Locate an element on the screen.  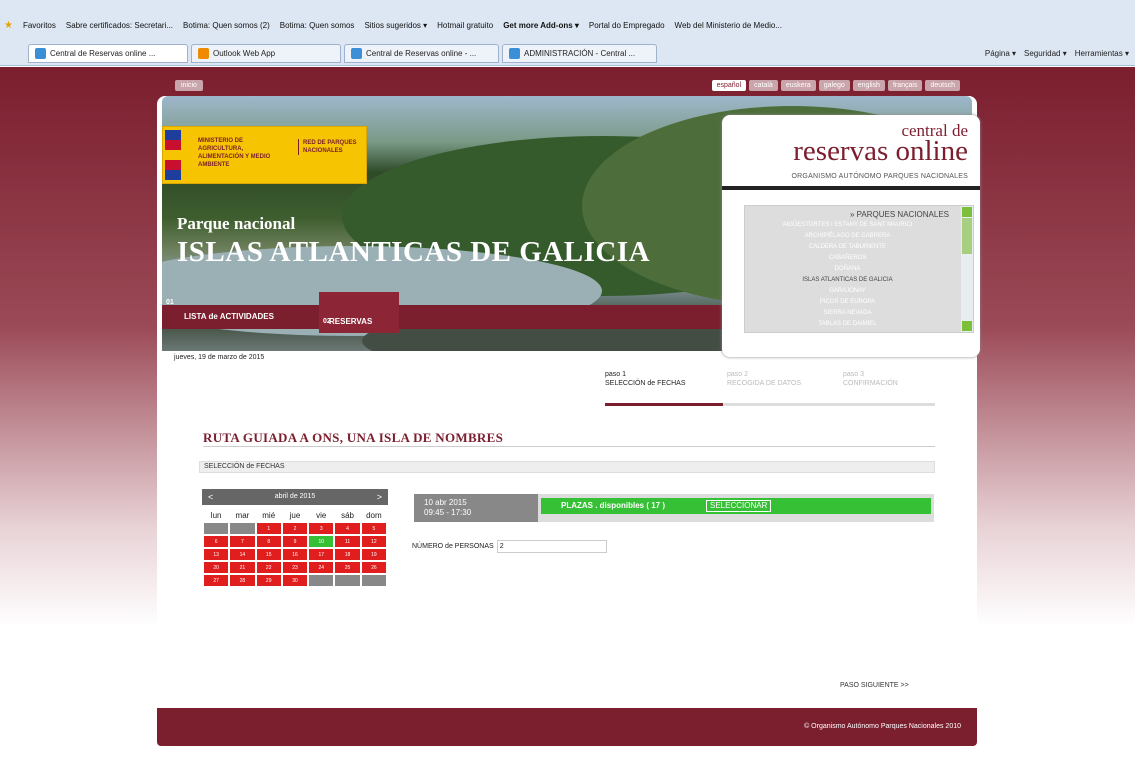
calendar-day: 18 is located at coordinates (347, 554).